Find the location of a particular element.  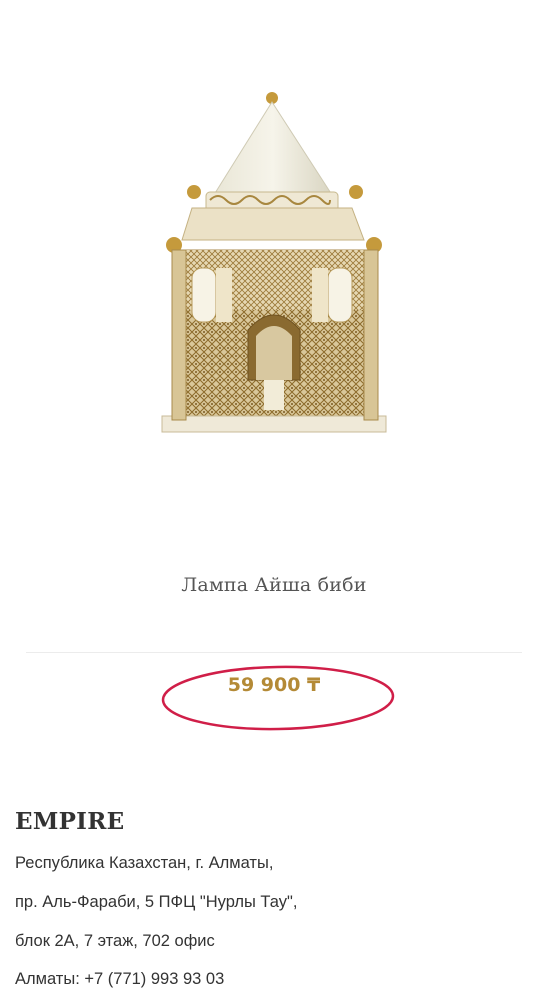

address-line: блок 2А, 7 этаж, 702 офис is located at coordinates (115, 941).